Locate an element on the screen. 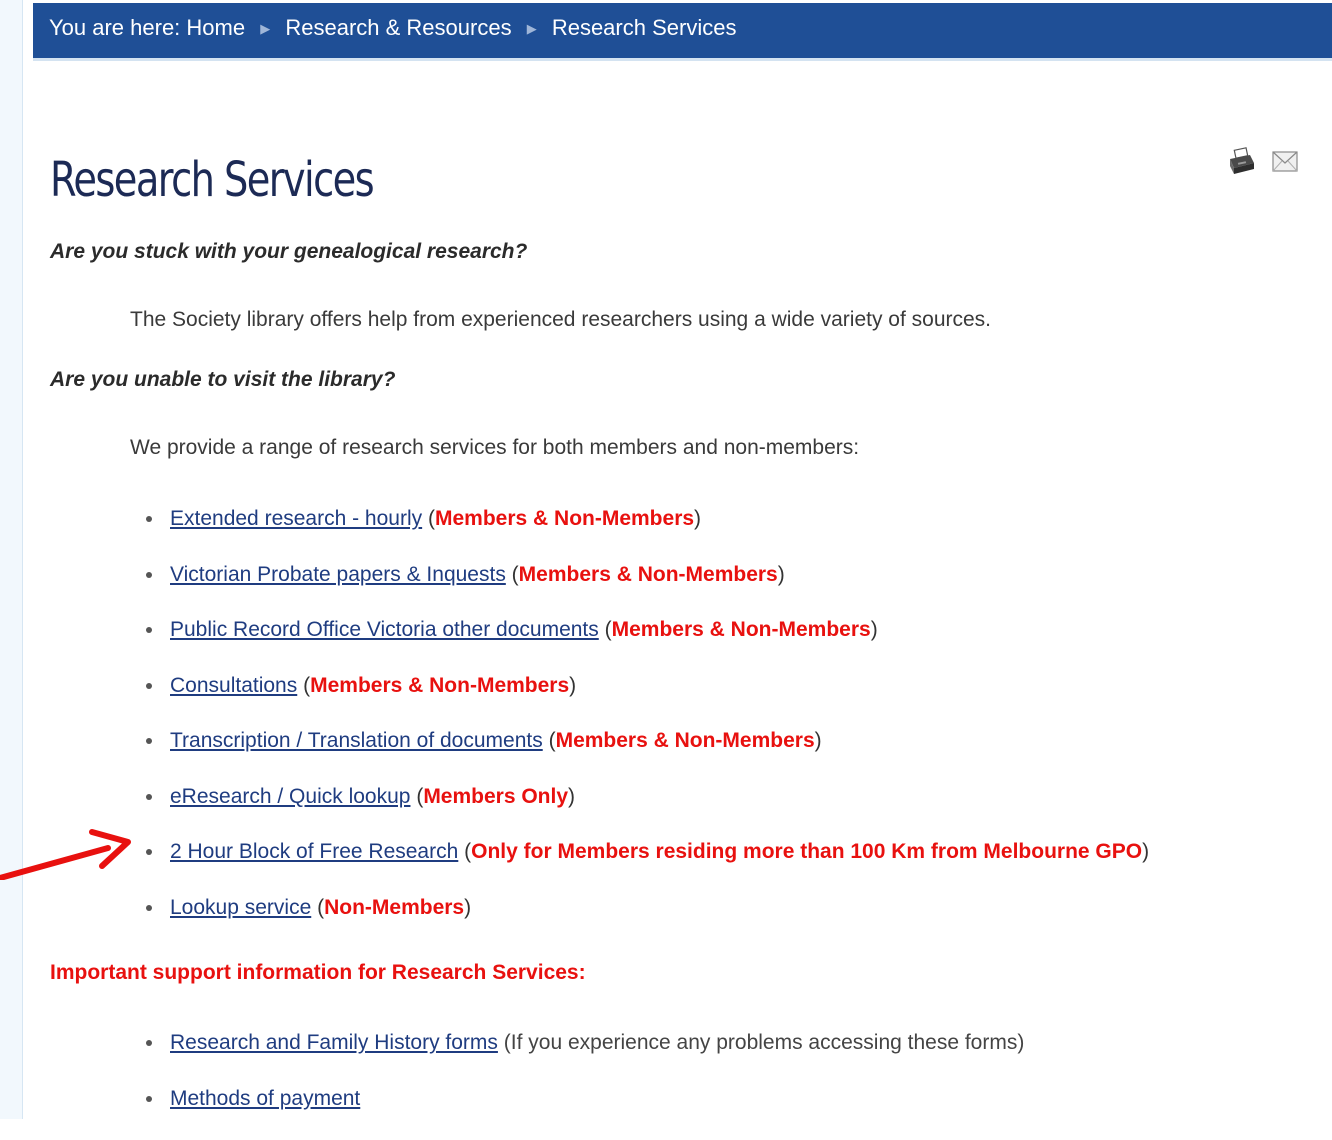 The width and height of the screenshot is (1332, 1140). page-title: Research Services is located at coordinates (211, 180).